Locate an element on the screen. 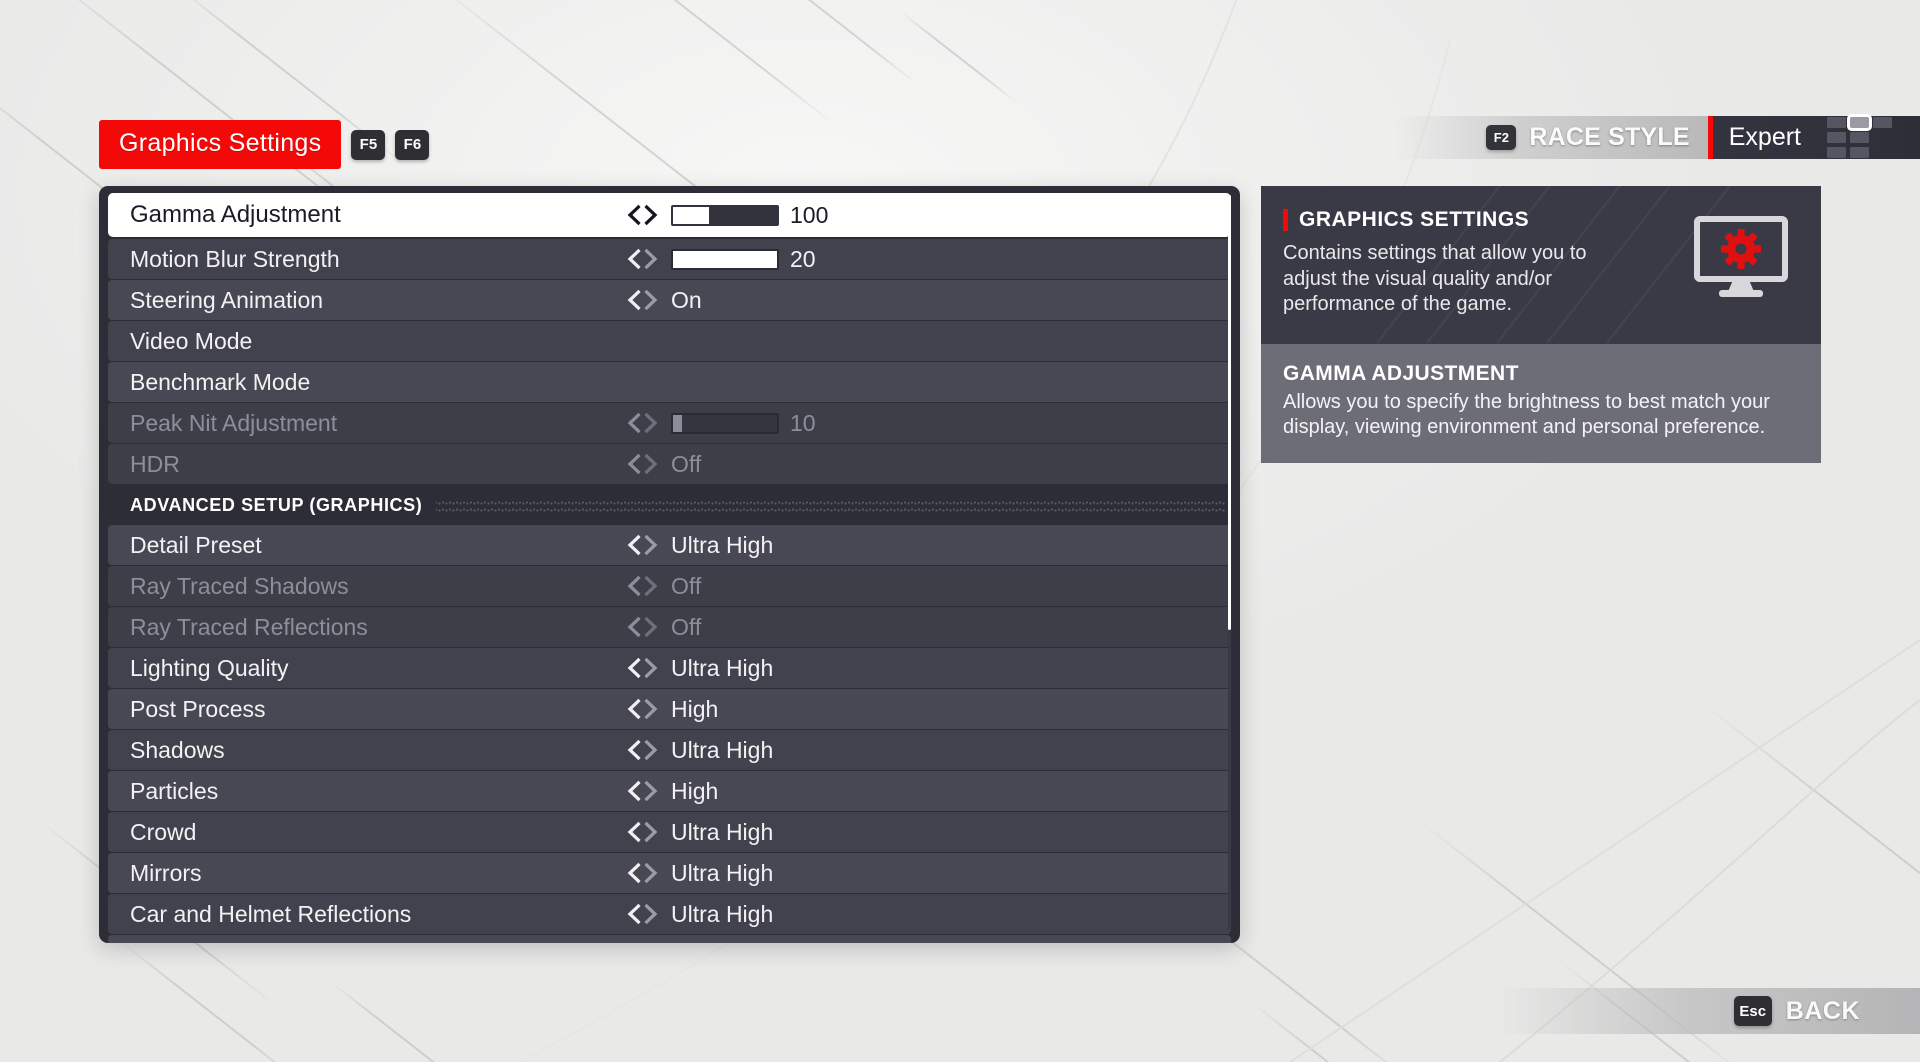  settings-row: Ray Traced Reflections Off is located at coordinates (669, 627).